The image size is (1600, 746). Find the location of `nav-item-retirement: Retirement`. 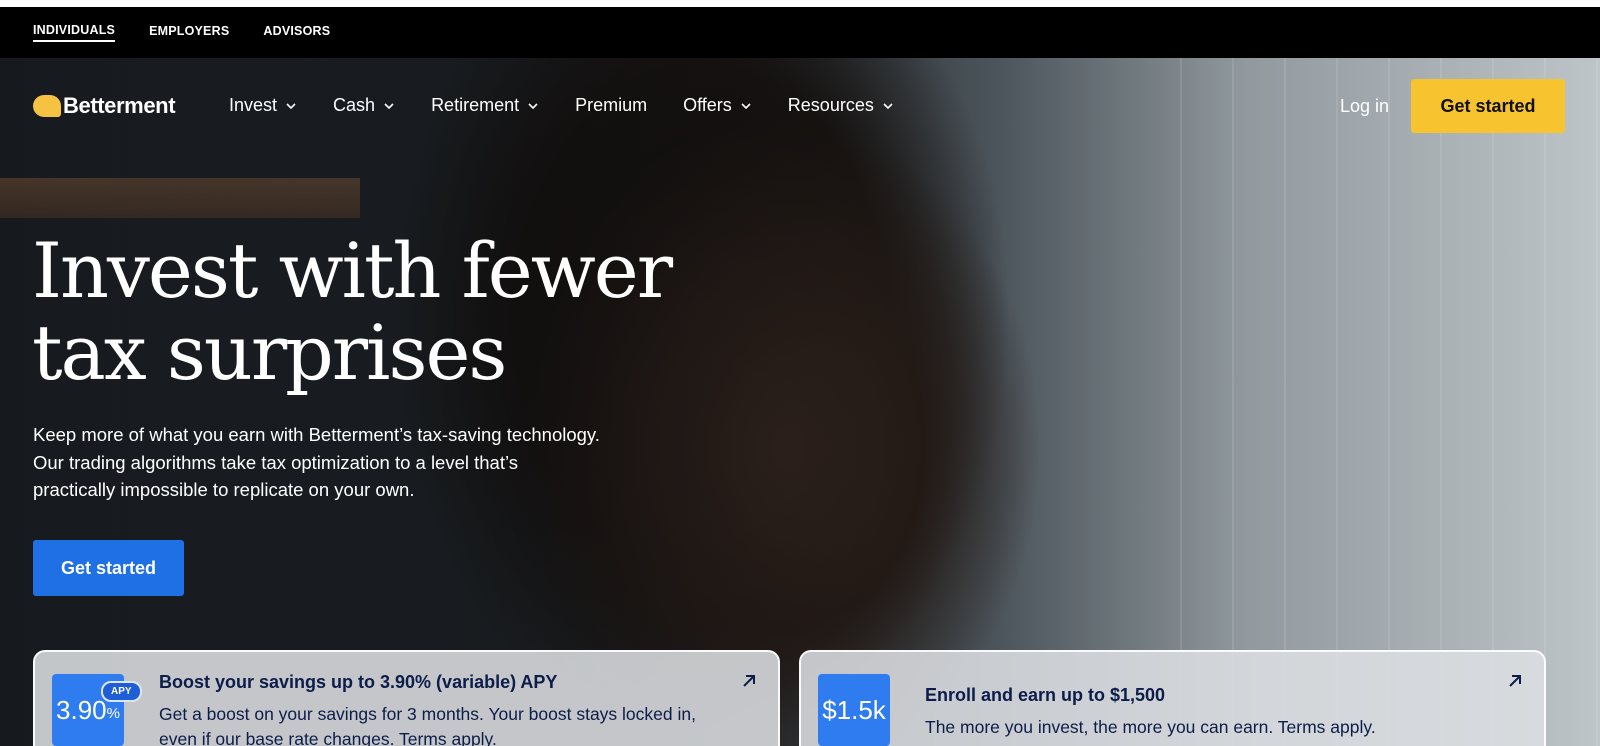

nav-item-retirement: Retirement is located at coordinates (485, 105).